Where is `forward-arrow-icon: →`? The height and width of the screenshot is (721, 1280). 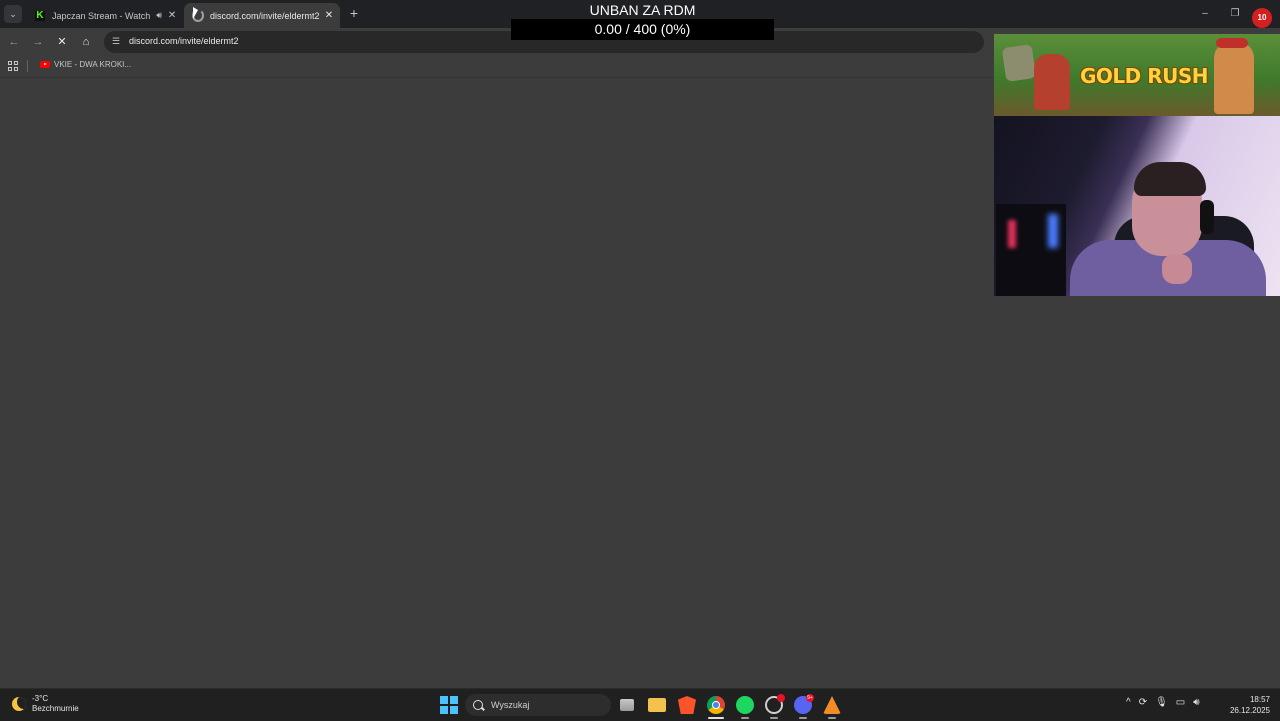
forward-arrow-icon: → is located at coordinates (38, 42).